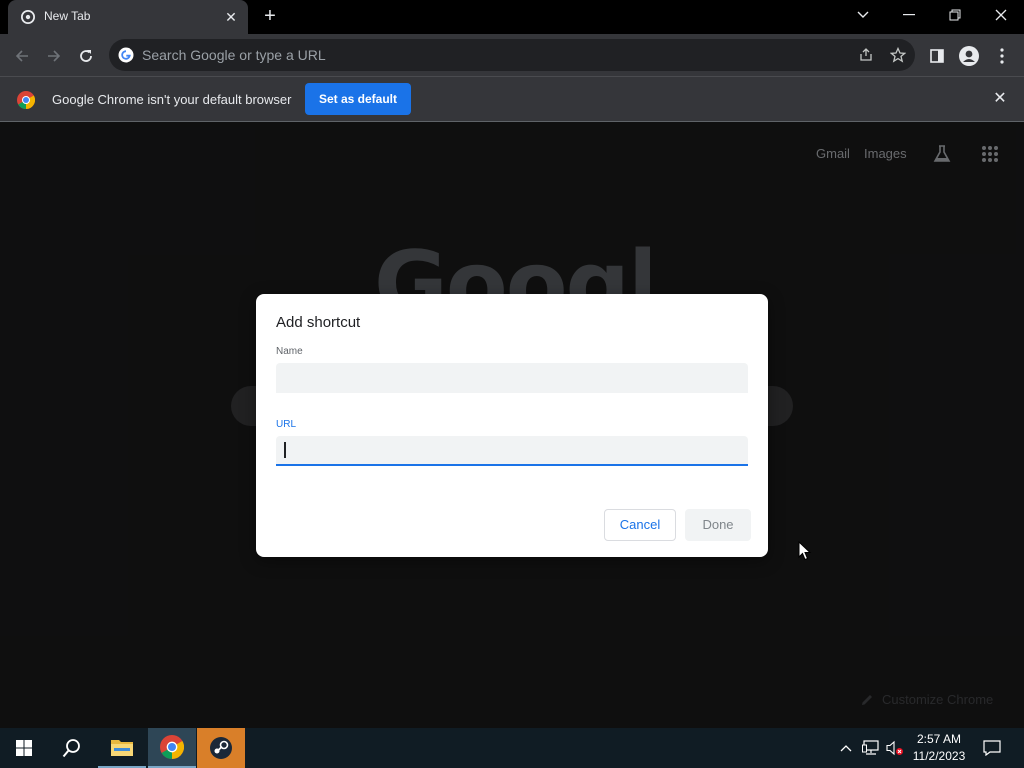 This screenshot has width=1024, height=768. What do you see at coordinates (718, 525) in the screenshot?
I see `done-button: Done` at bounding box center [718, 525].